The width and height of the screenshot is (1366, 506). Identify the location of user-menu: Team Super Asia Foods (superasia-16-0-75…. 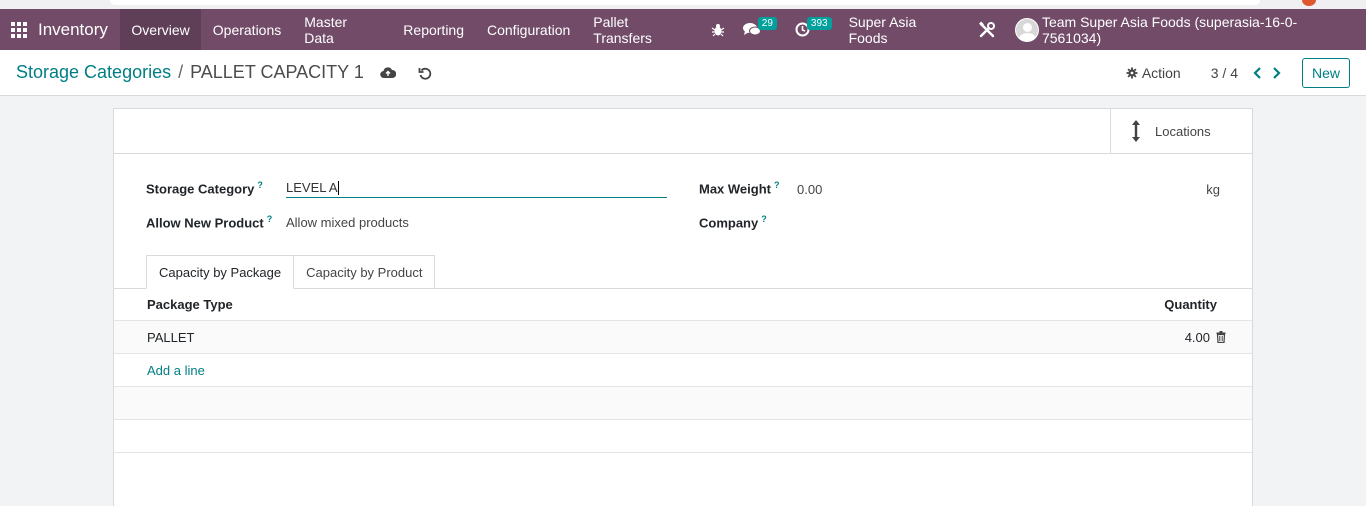
(1199, 30).